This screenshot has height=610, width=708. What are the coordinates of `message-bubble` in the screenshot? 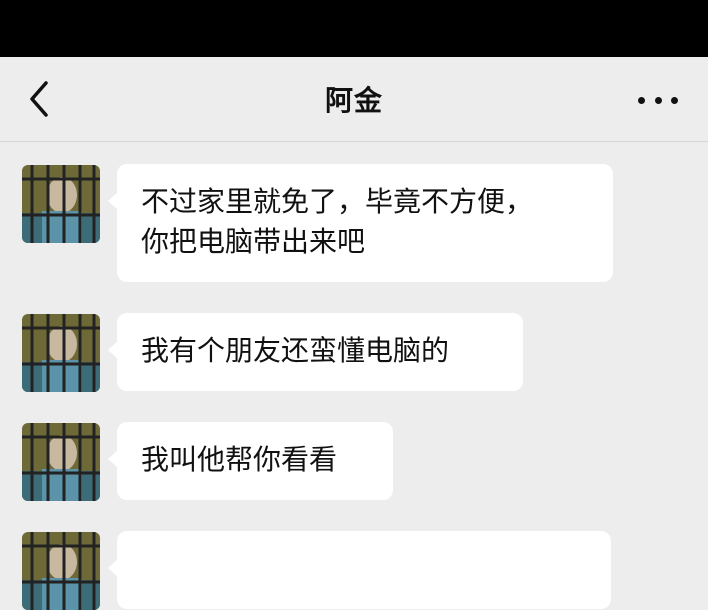 It's located at (359, 570).